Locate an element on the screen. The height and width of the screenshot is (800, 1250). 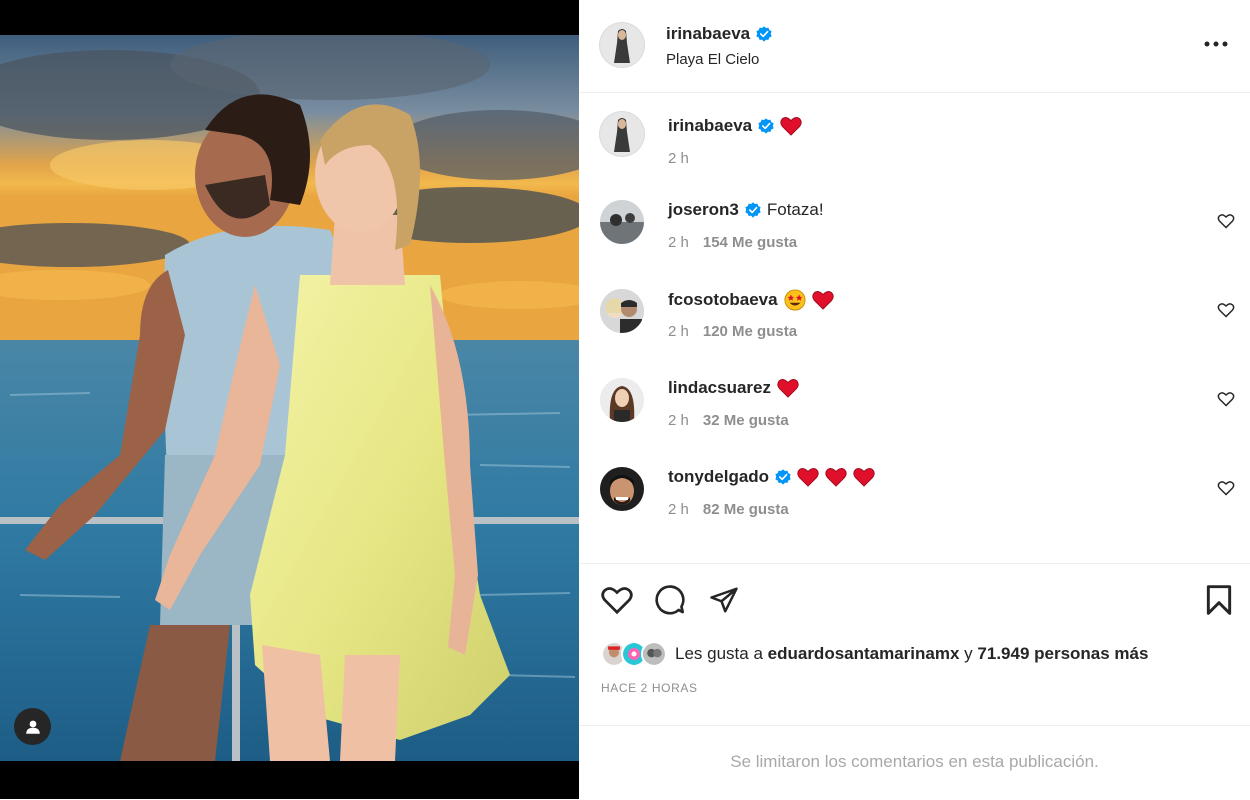
caption-avatar is located at coordinates (622, 134).